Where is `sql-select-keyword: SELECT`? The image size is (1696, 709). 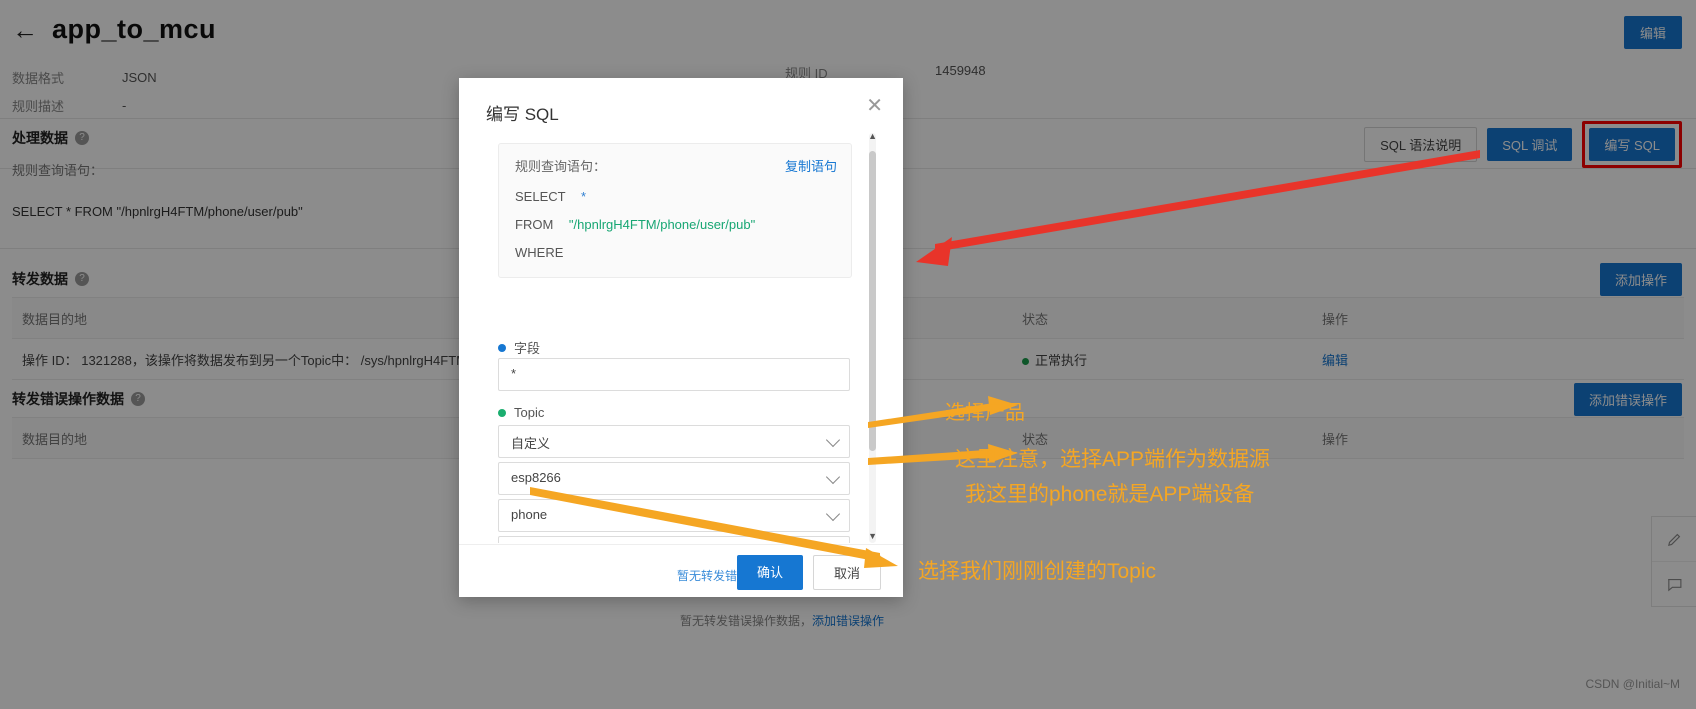
sql-select-keyword: SELECT is located at coordinates (540, 196).